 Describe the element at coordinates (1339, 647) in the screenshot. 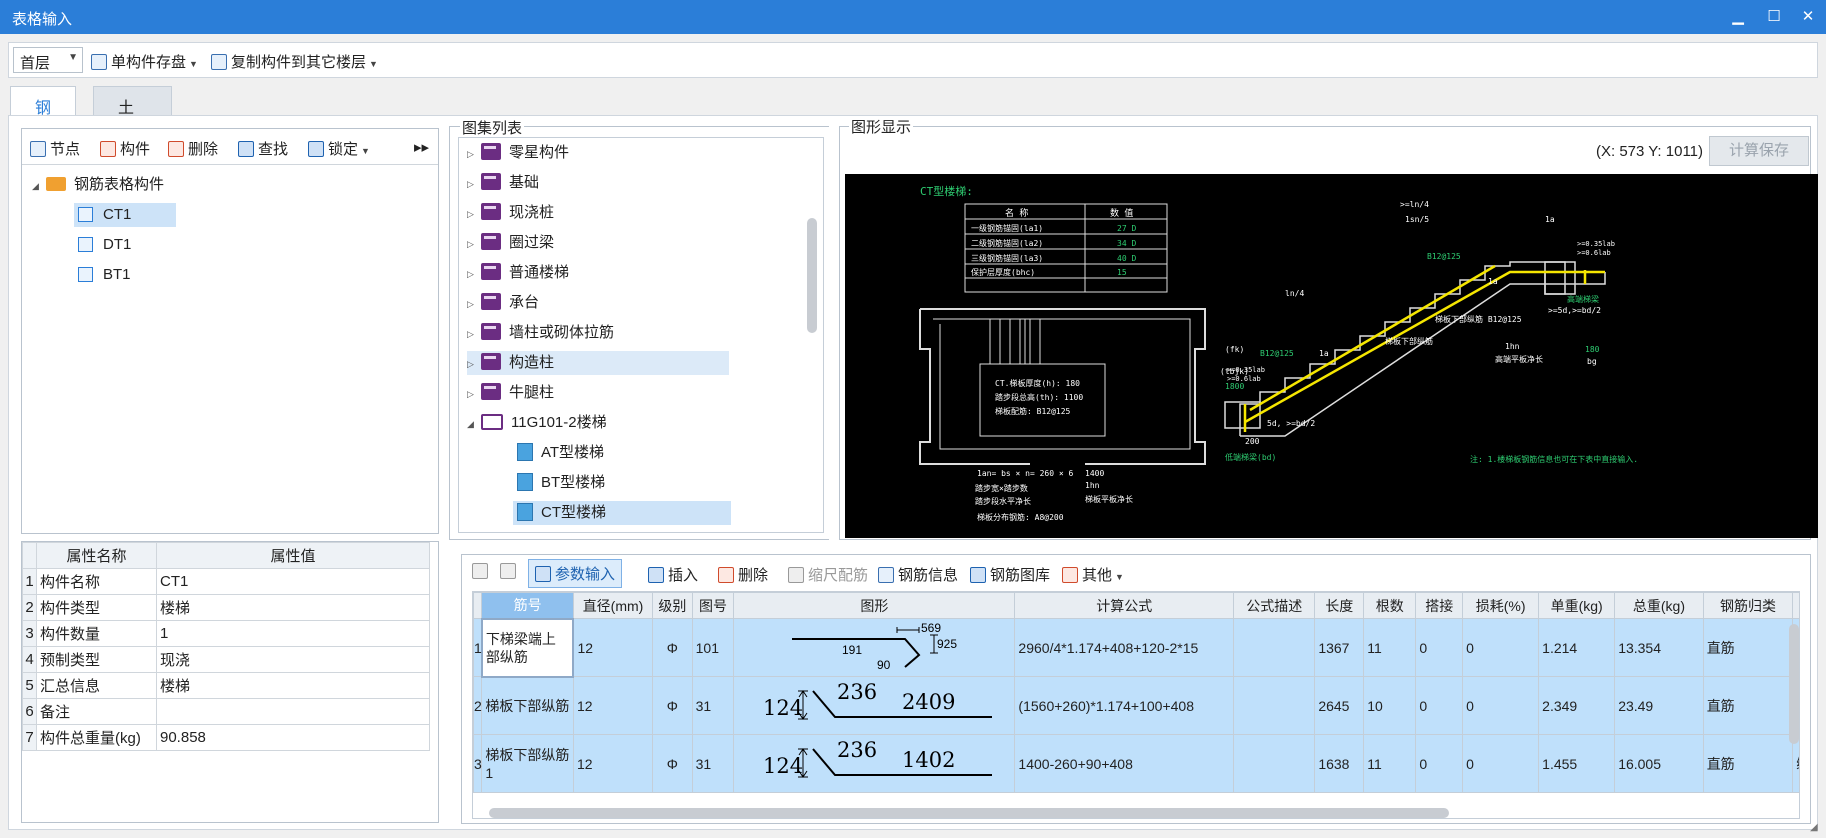

I see `length-cell: 1367` at that location.